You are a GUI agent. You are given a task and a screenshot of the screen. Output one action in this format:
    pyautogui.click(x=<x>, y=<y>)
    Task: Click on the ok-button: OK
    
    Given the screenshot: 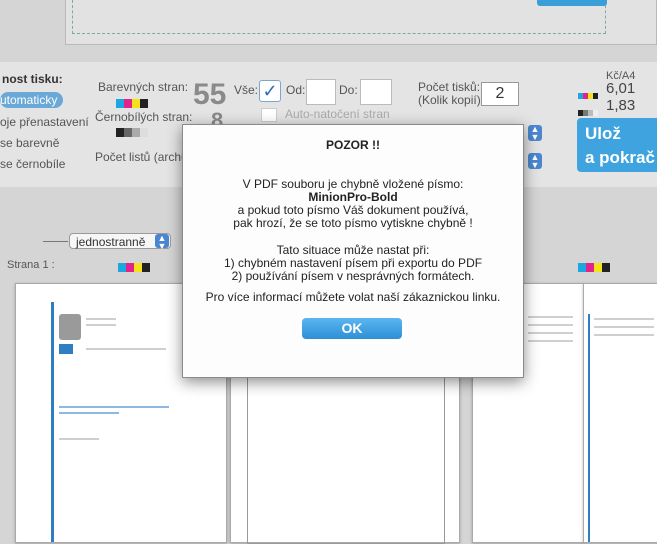 What is the action you would take?
    pyautogui.click(x=352, y=328)
    